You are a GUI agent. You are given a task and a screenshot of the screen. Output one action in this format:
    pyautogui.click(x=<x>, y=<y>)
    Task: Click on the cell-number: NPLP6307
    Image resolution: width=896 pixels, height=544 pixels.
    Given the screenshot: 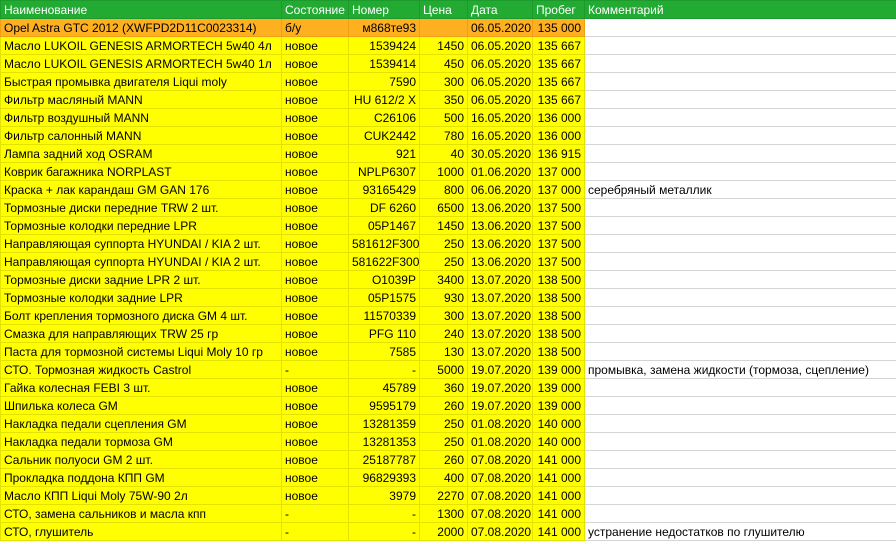 What is the action you would take?
    pyautogui.click(x=384, y=171)
    